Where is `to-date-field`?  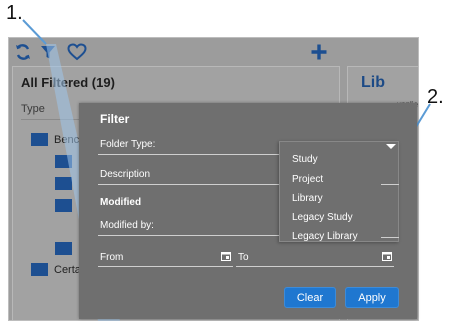 to-date-field is located at coordinates (315, 266).